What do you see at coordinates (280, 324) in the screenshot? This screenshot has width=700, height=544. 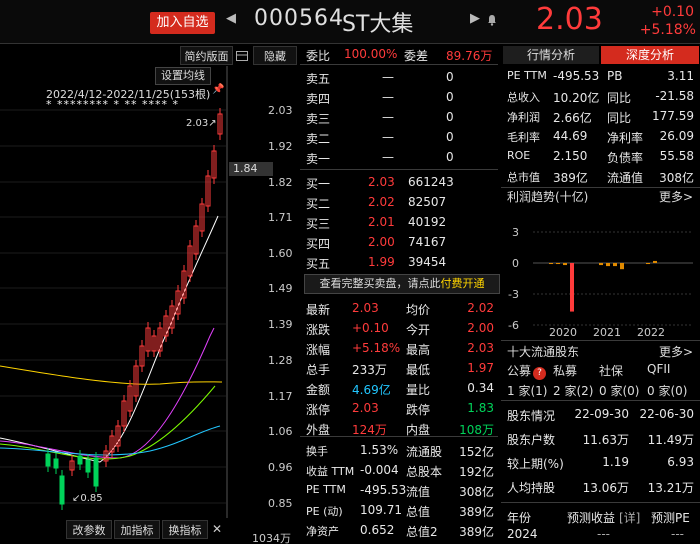 I see `price-tick: 1.39` at bounding box center [280, 324].